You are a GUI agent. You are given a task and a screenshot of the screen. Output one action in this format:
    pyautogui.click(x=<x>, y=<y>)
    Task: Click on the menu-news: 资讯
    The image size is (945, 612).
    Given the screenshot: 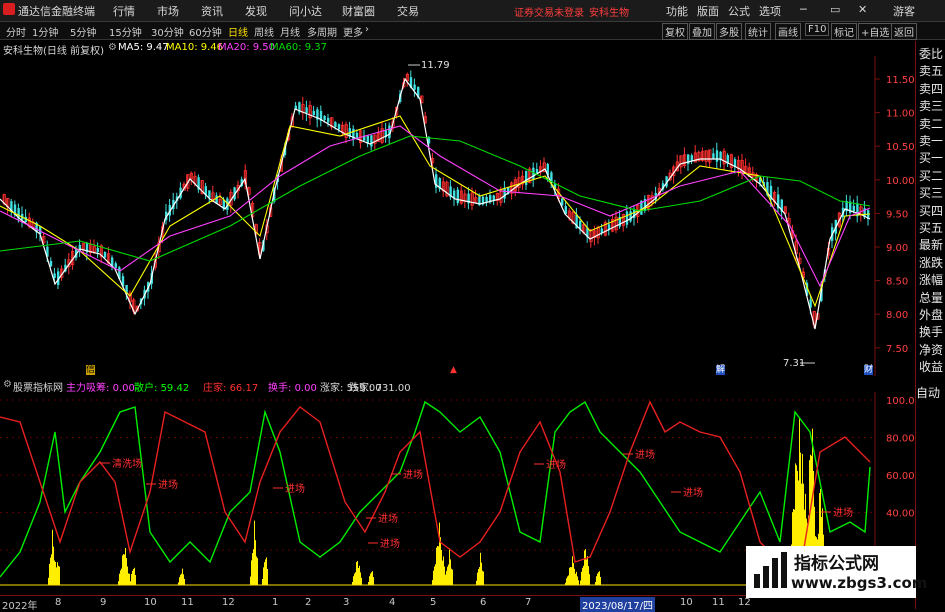 What is the action you would take?
    pyautogui.click(x=212, y=11)
    